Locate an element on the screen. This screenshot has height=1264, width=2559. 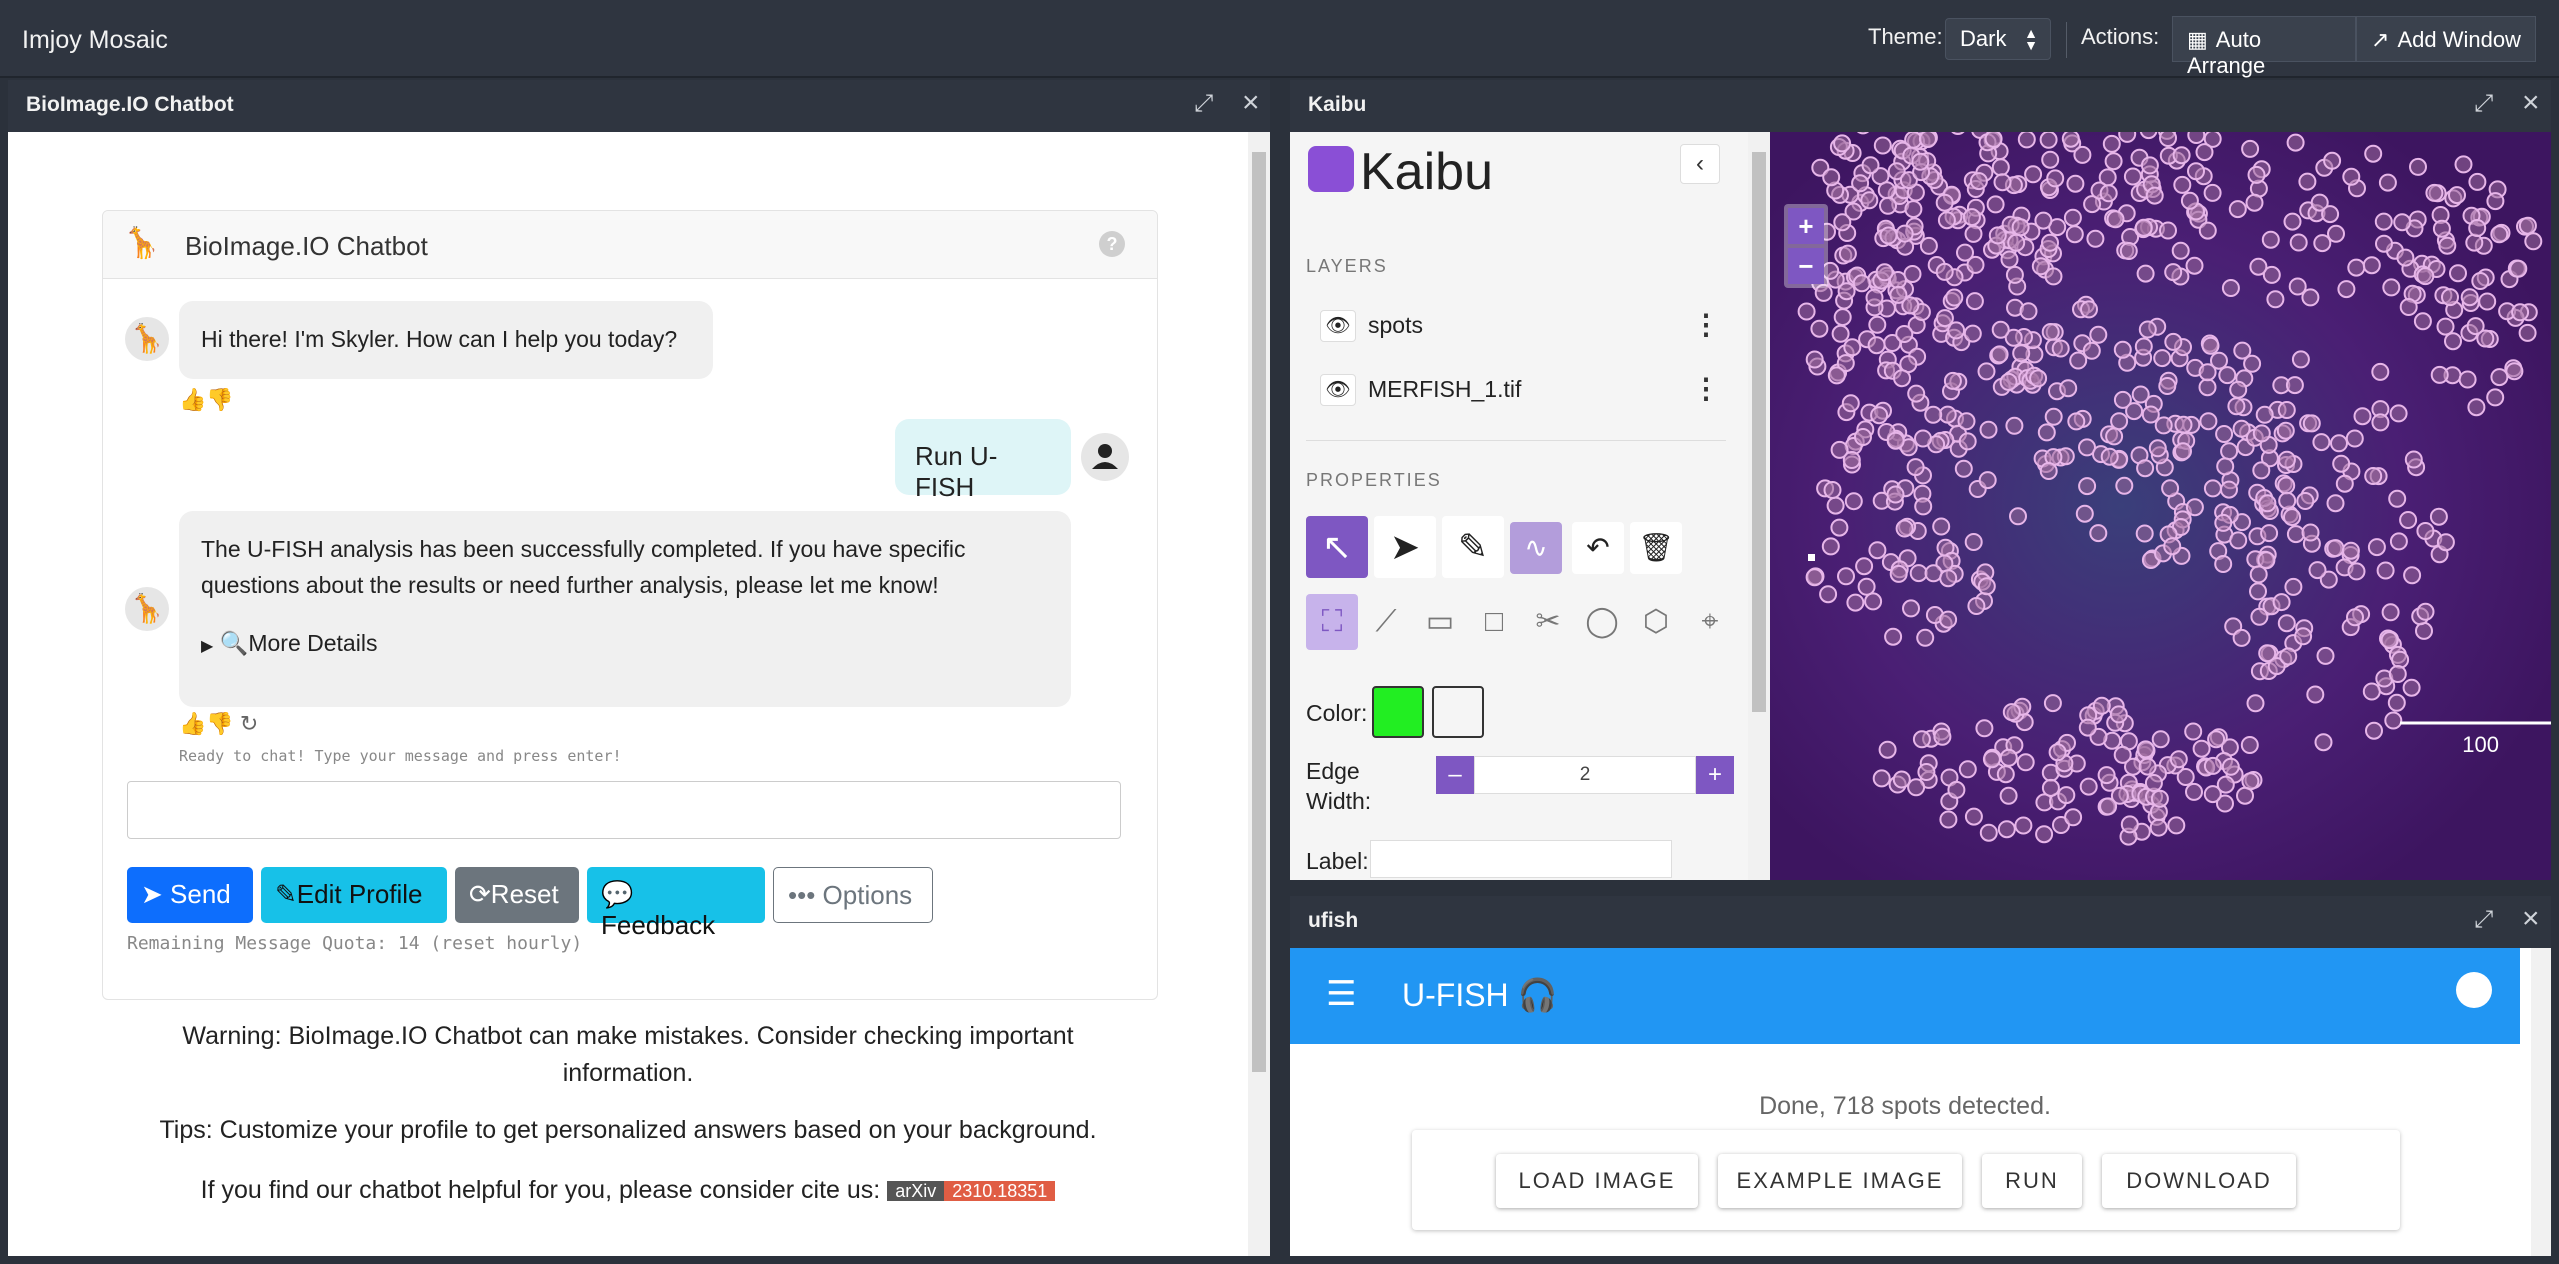
load-image-button: LOAD IMAGE is located at coordinates (1597, 1181).